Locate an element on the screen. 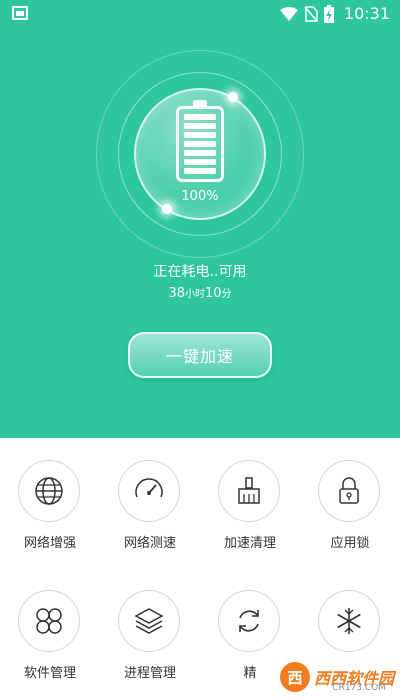 The width and height of the screenshot is (400, 700). tool-label: 应用锁 is located at coordinates (350, 543).